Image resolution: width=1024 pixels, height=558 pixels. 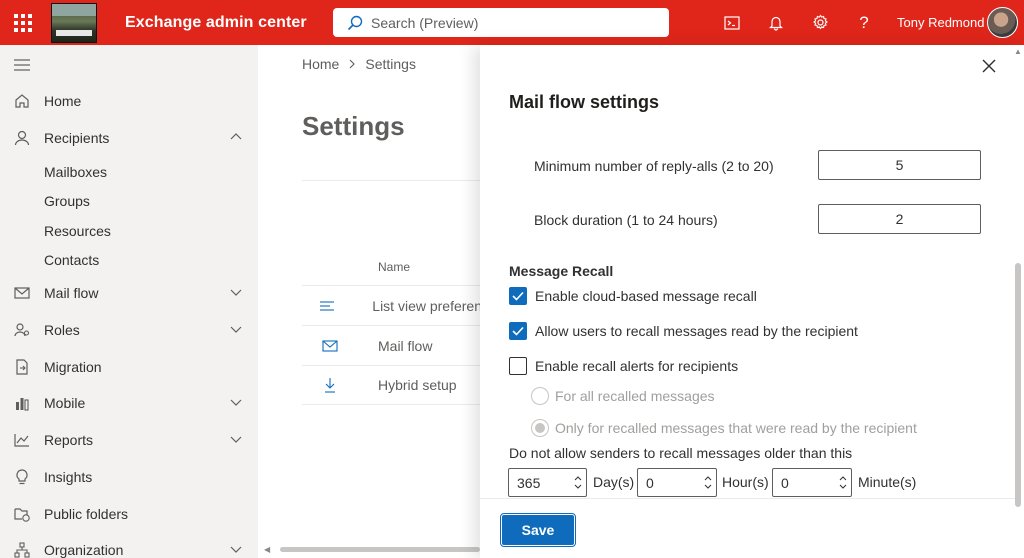 I want to click on waffle-icon, so click(x=22, y=22).